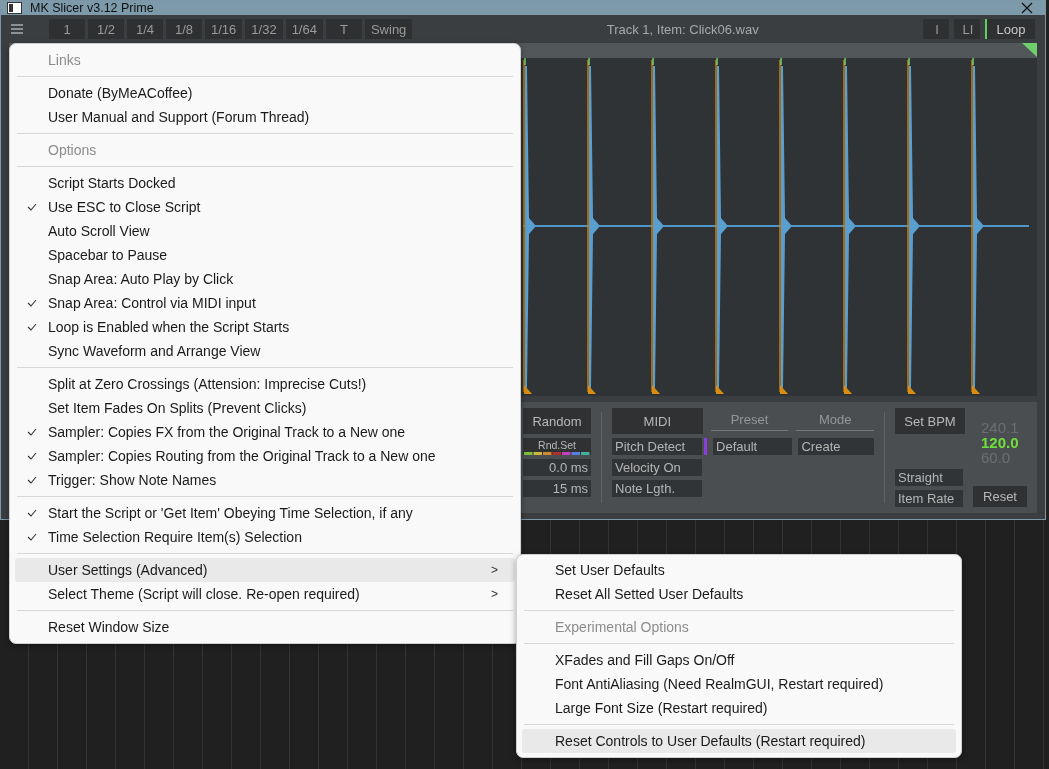 The image size is (1049, 769). What do you see at coordinates (265, 231) in the screenshot?
I see `menu-item: Auto Scroll View` at bounding box center [265, 231].